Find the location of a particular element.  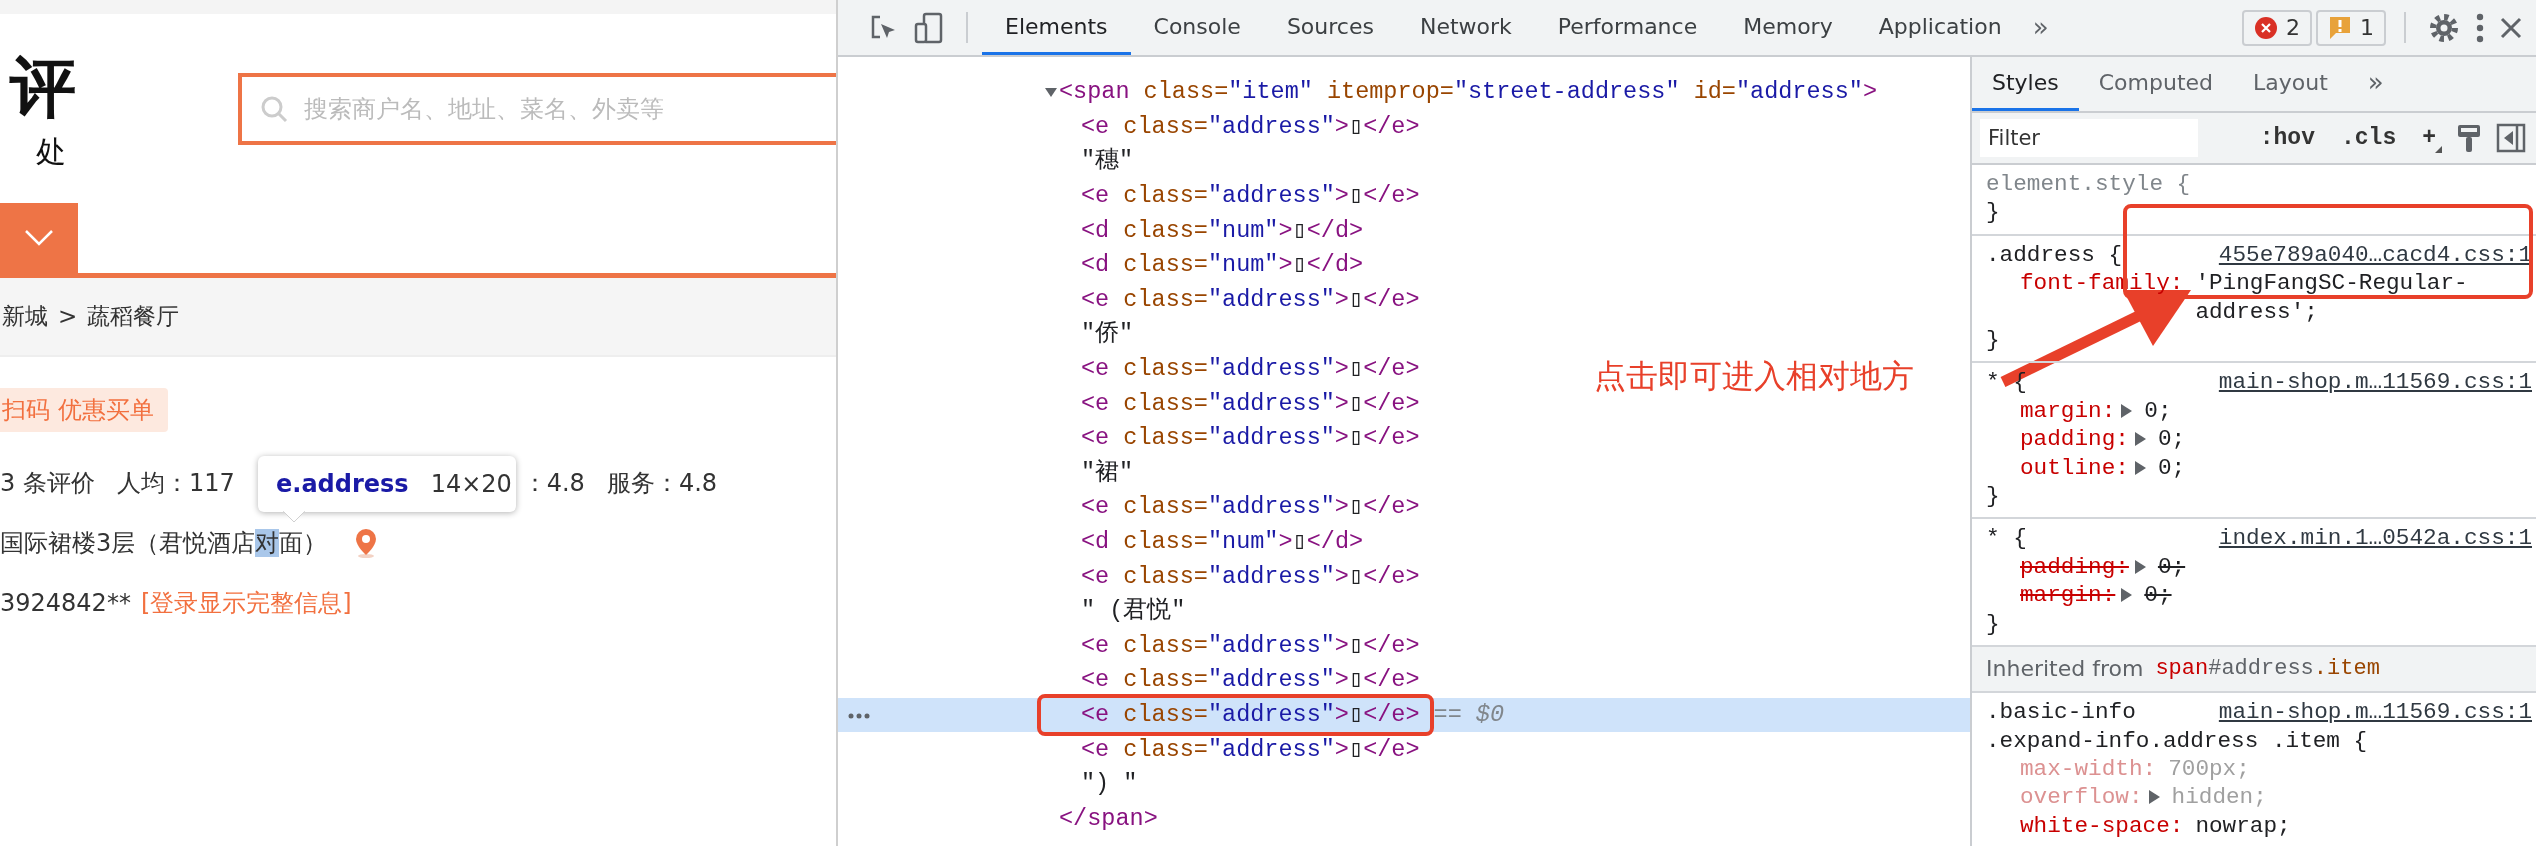

code-text: <span class="item" itemprop="street-address" id="address"> is located at coordinates (1468, 92).